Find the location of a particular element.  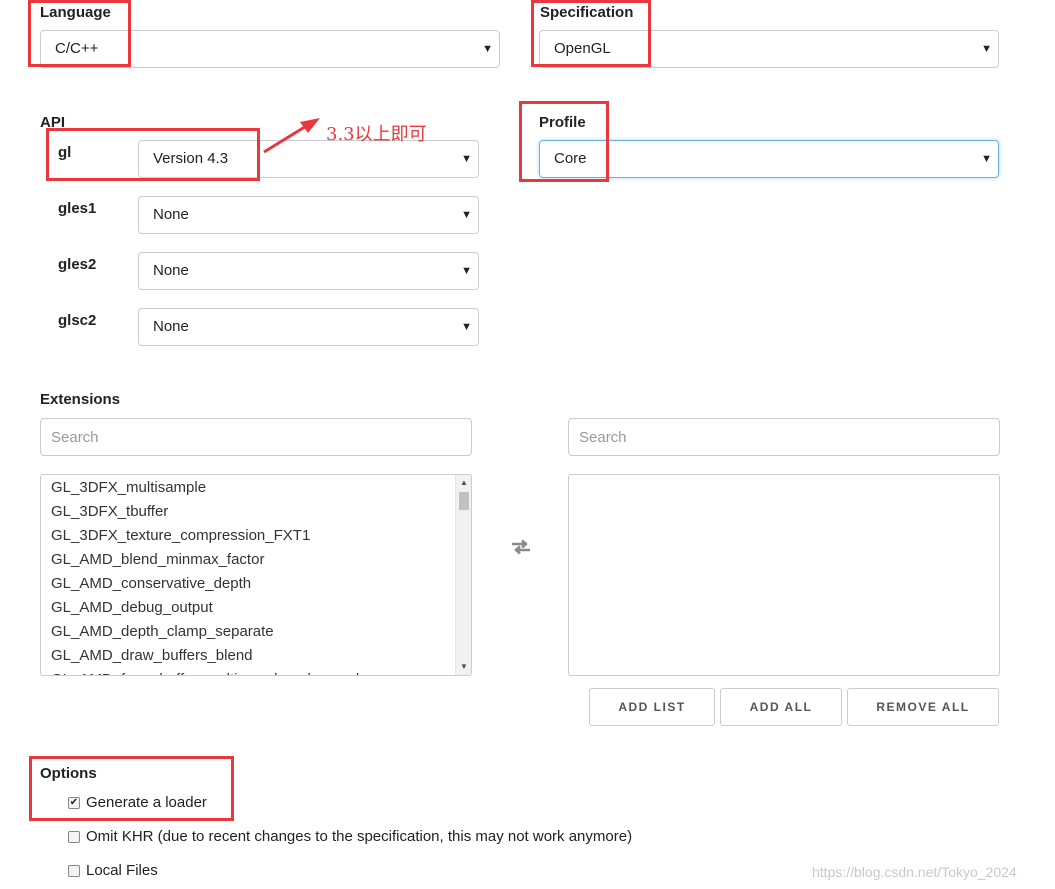

swap-arrows-icon is located at coordinates (521, 547).